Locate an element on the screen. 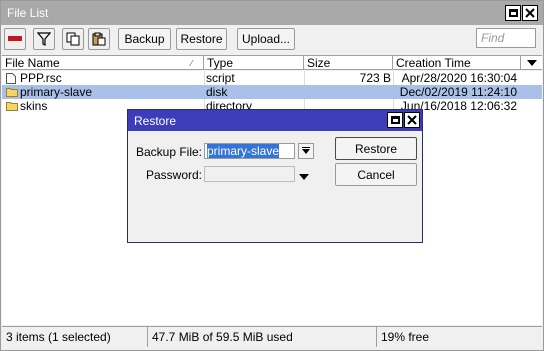 Image resolution: width=544 pixels, height=351 pixels. dialog-maximize-button is located at coordinates (395, 120).